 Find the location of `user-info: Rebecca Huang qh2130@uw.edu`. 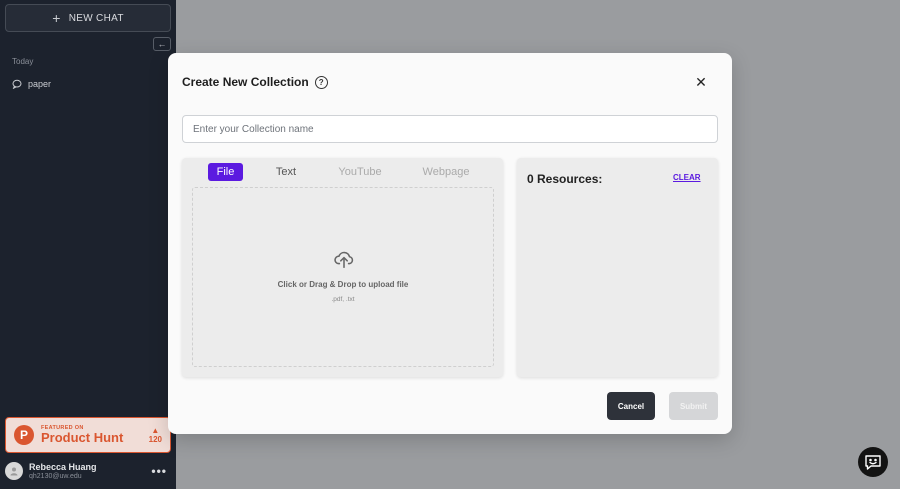

user-info: Rebecca Huang qh2130@uw.edu is located at coordinates (63, 471).